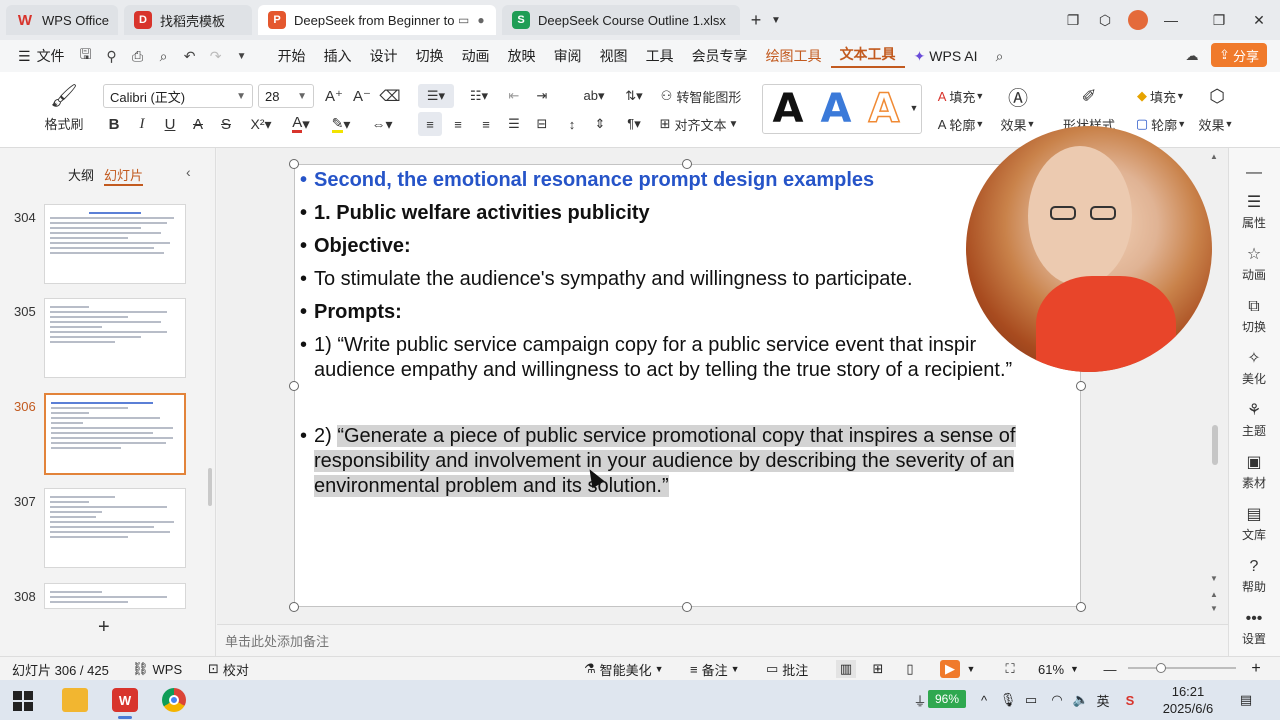 This screenshot has height=720, width=1280. I want to click on paragraph-icon: ¶▾, so click(634, 124).